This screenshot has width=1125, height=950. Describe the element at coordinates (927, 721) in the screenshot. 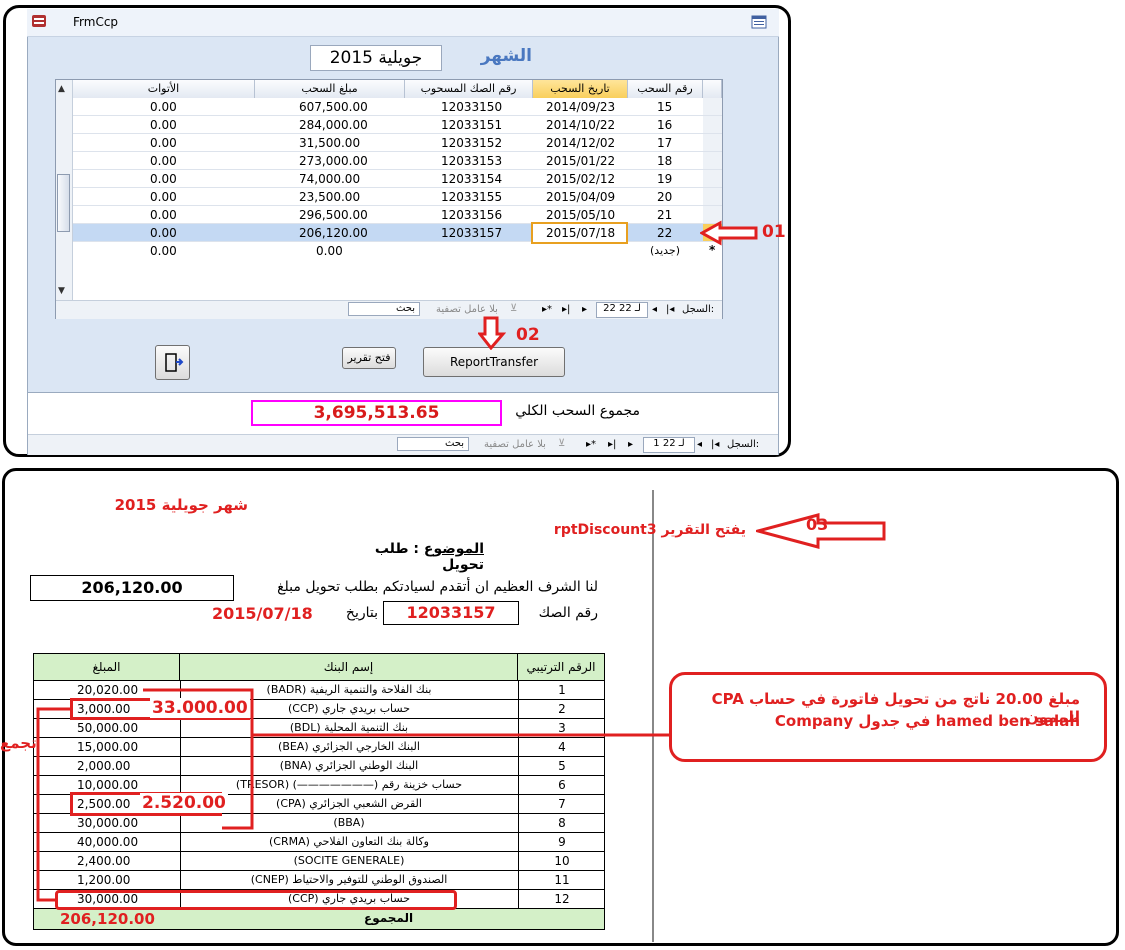

I see `note-line-2: hamed ben salah في جدول Company` at that location.